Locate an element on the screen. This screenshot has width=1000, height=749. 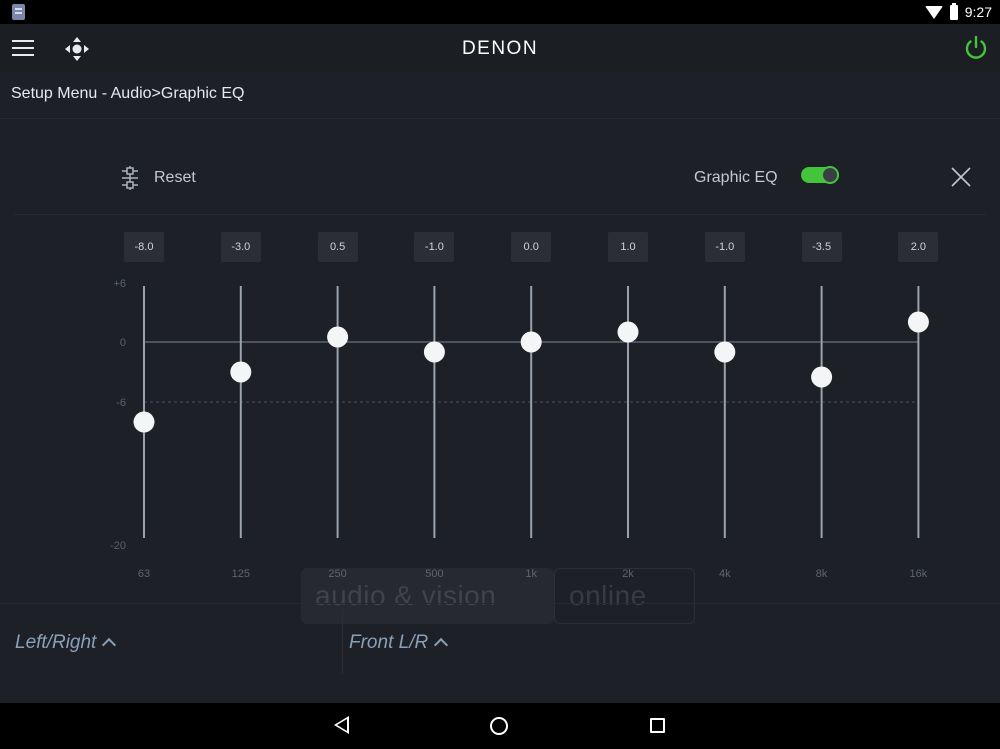
channel-selector-front: Front L/R is located at coordinates (399, 643).